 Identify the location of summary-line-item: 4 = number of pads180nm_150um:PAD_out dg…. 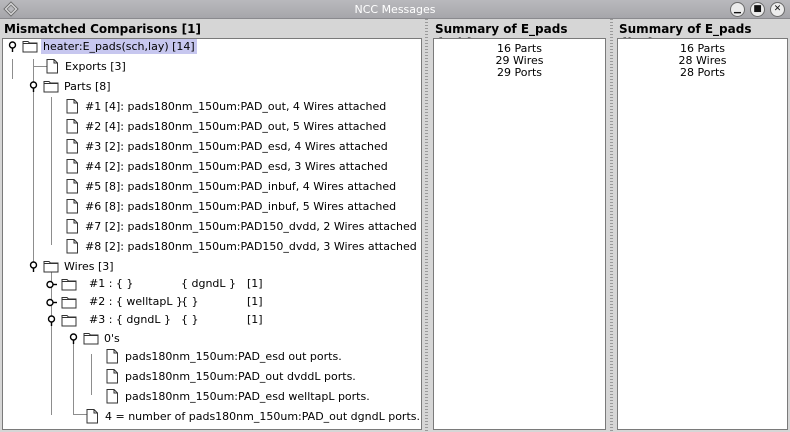
(253, 416).